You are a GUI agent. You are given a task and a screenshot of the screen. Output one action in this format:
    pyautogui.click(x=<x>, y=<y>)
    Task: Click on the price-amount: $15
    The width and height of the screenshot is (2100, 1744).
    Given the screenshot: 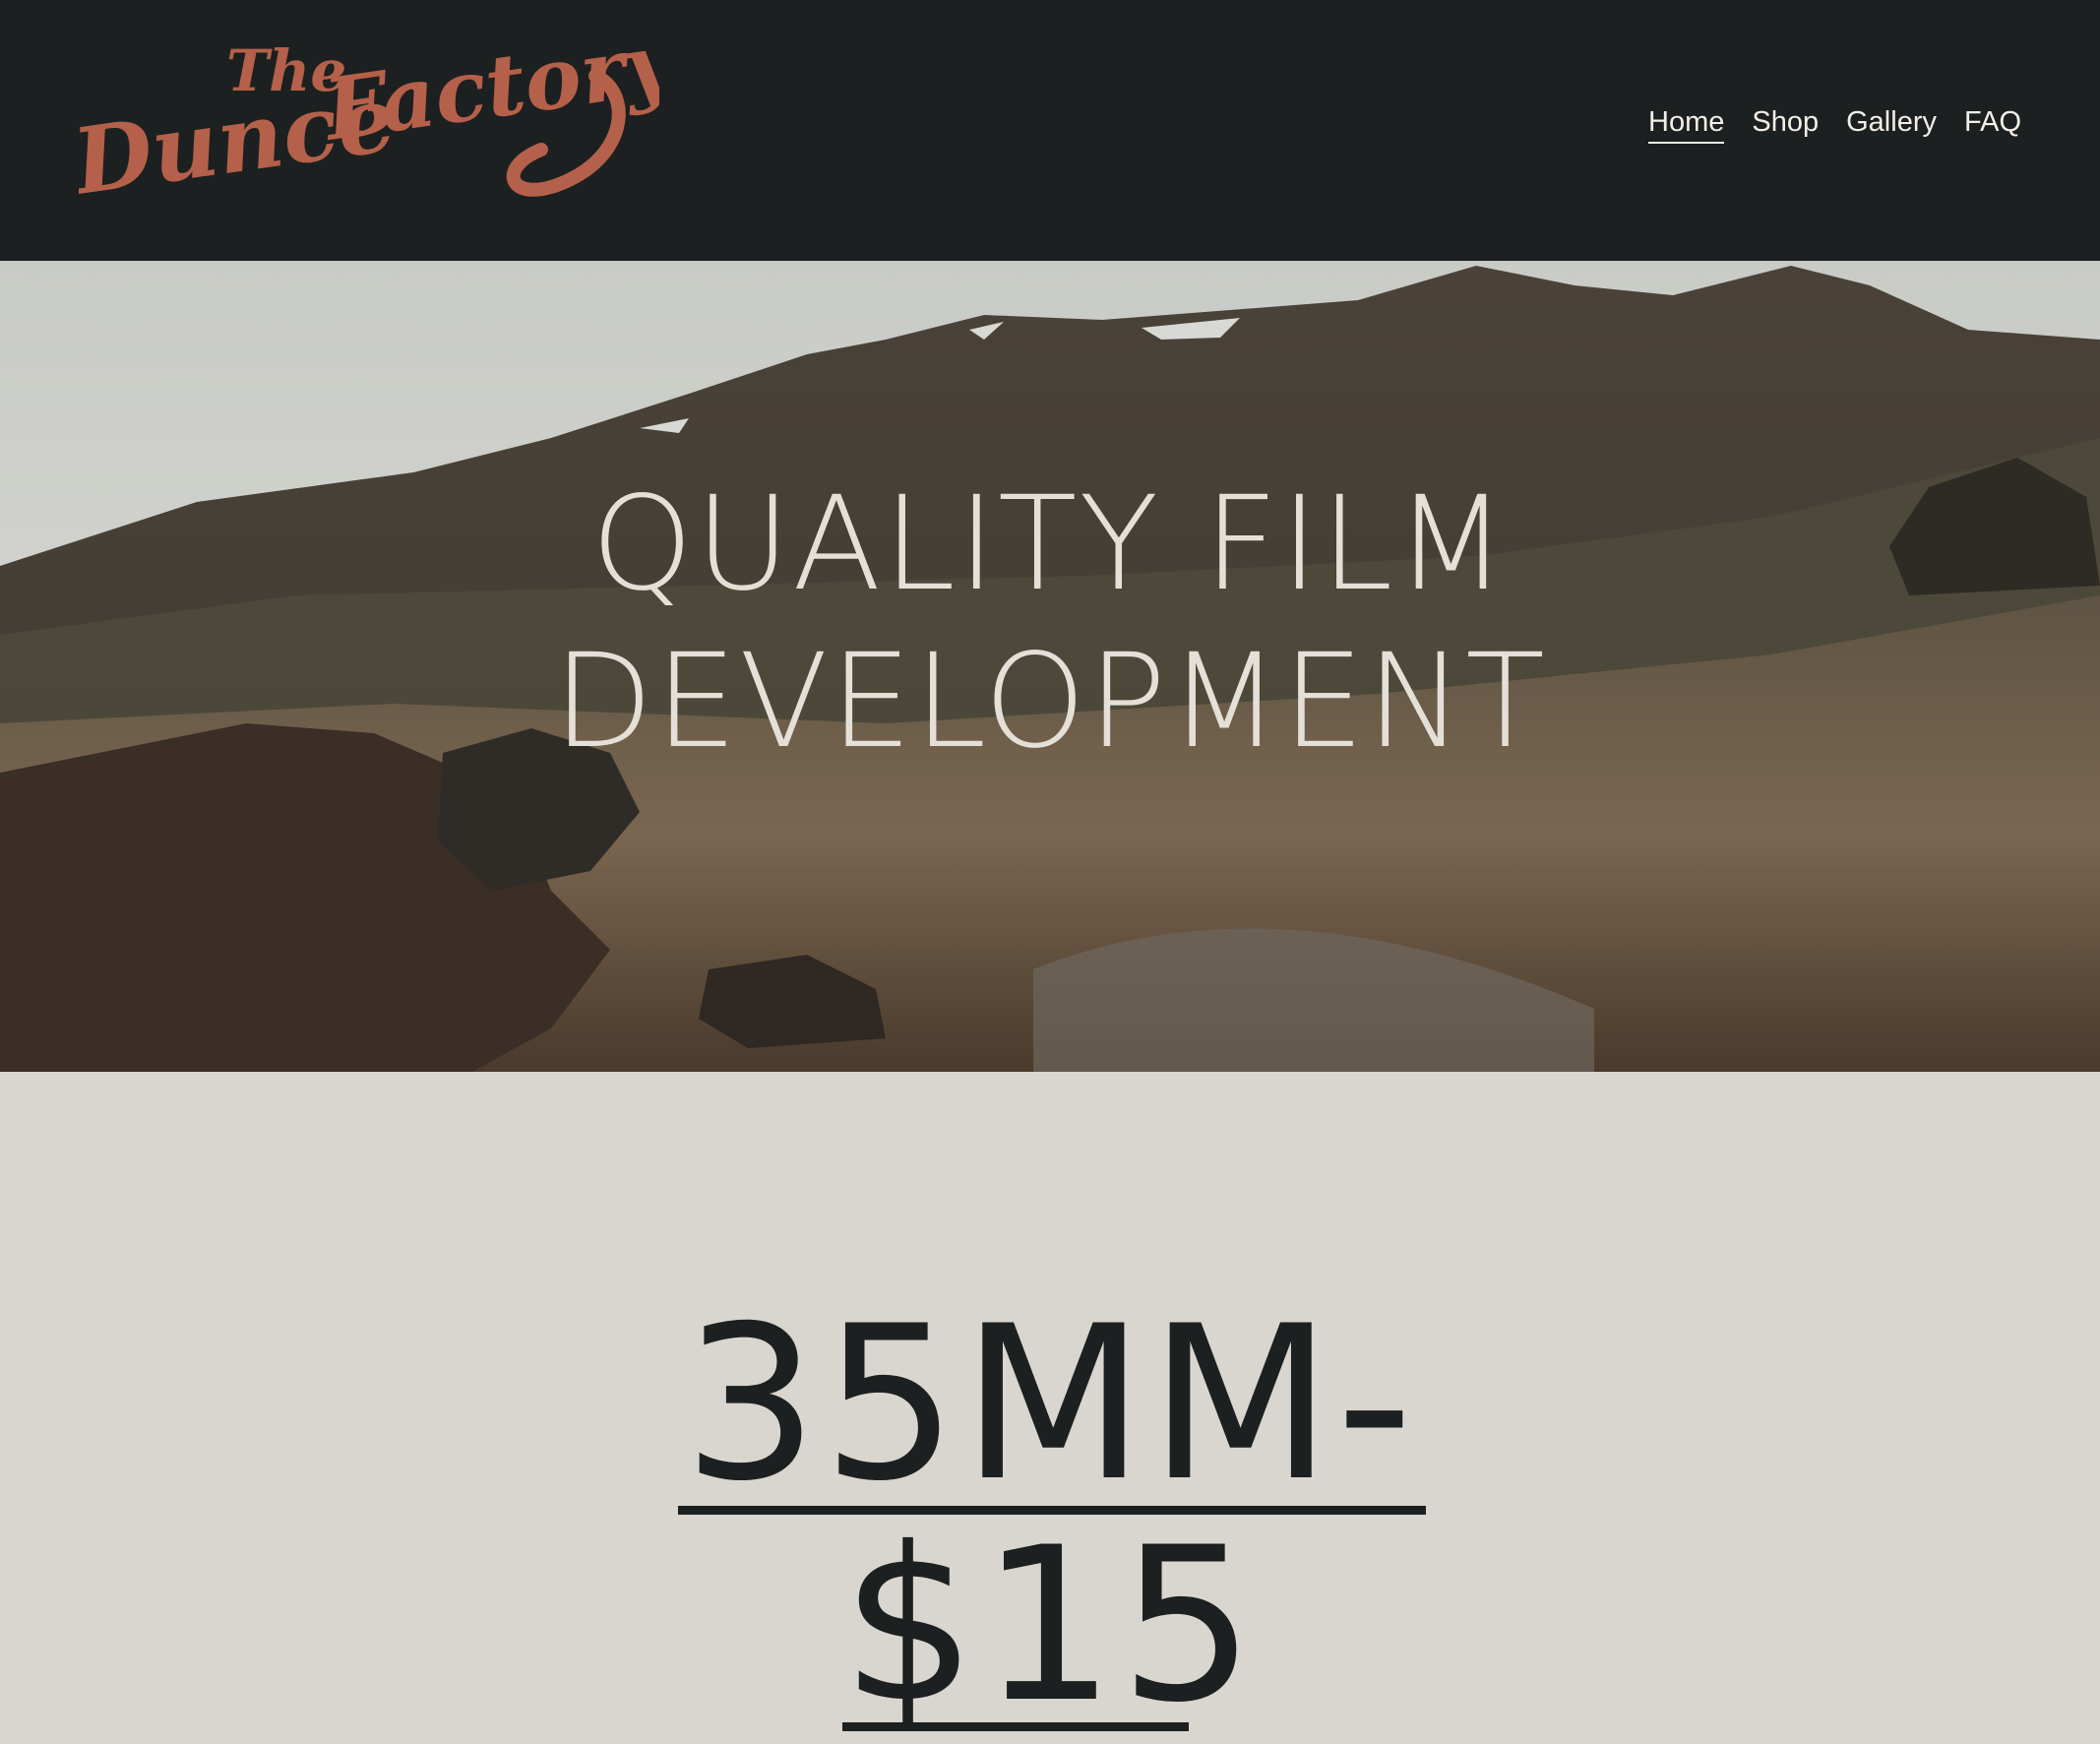 What is the action you would take?
    pyautogui.click(x=1050, y=1626)
    